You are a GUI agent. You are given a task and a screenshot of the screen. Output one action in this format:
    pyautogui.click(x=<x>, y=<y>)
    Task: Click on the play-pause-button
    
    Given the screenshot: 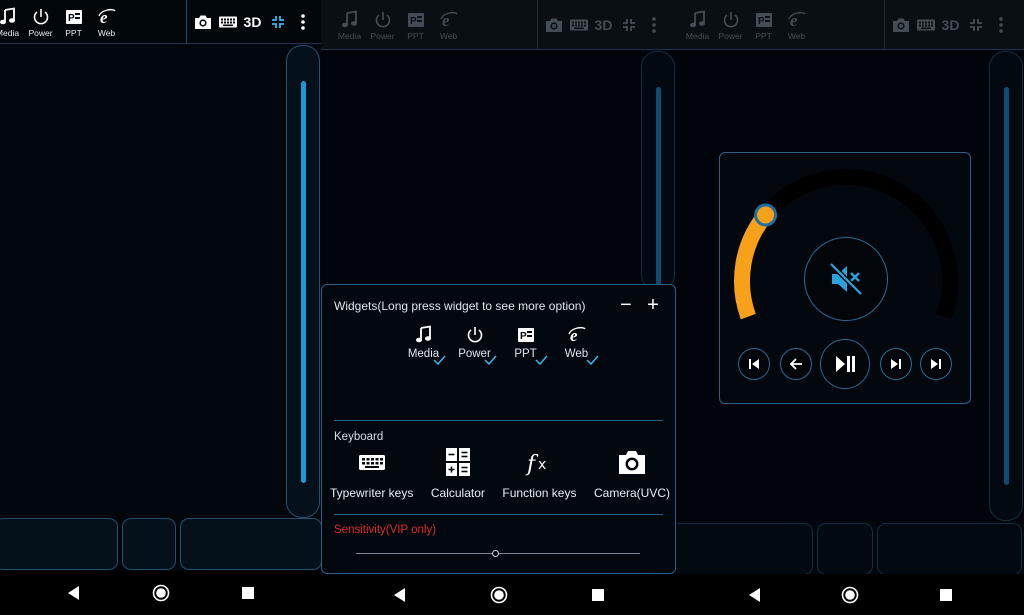 What is the action you would take?
    pyautogui.click(x=845, y=364)
    